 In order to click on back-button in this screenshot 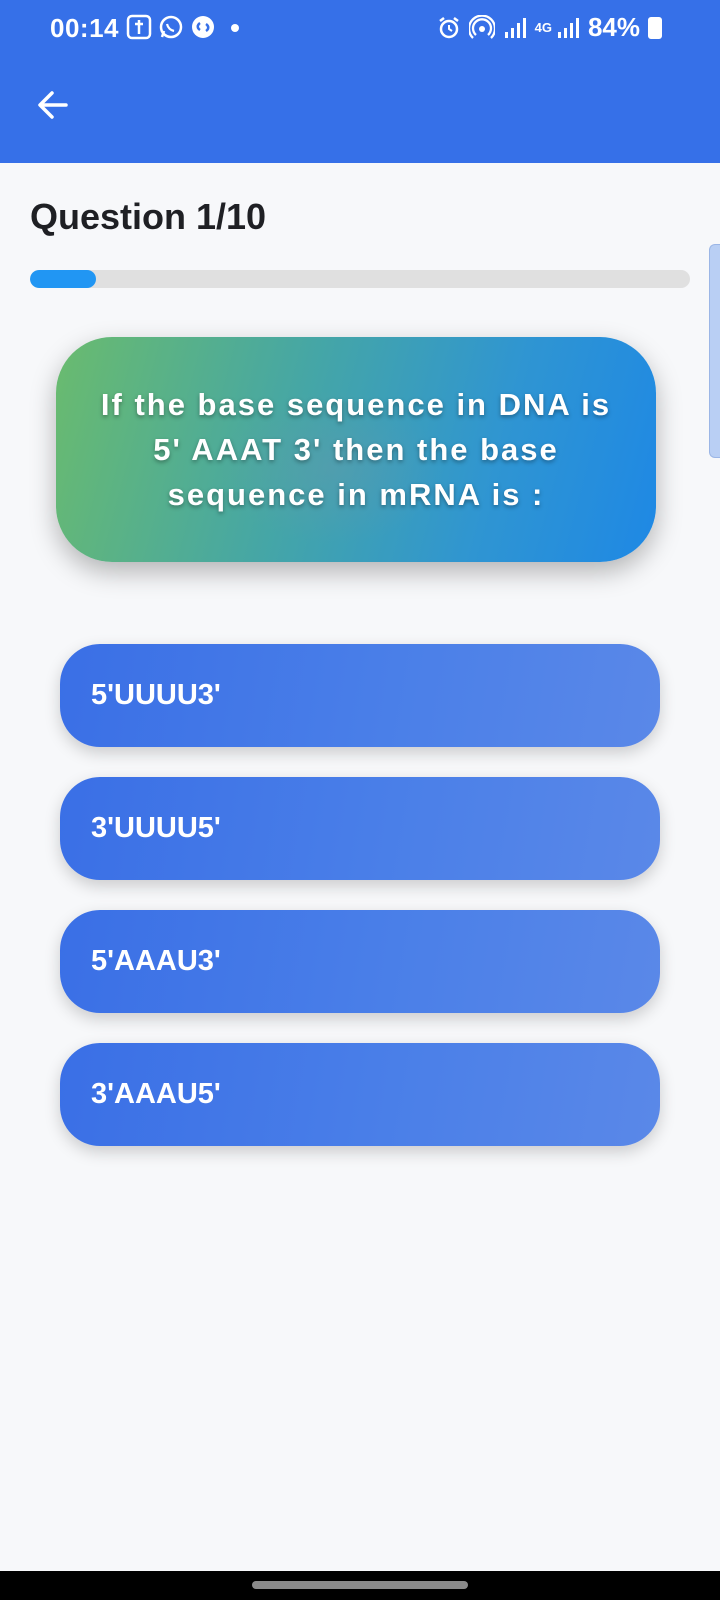, I will do `click(53, 105)`.